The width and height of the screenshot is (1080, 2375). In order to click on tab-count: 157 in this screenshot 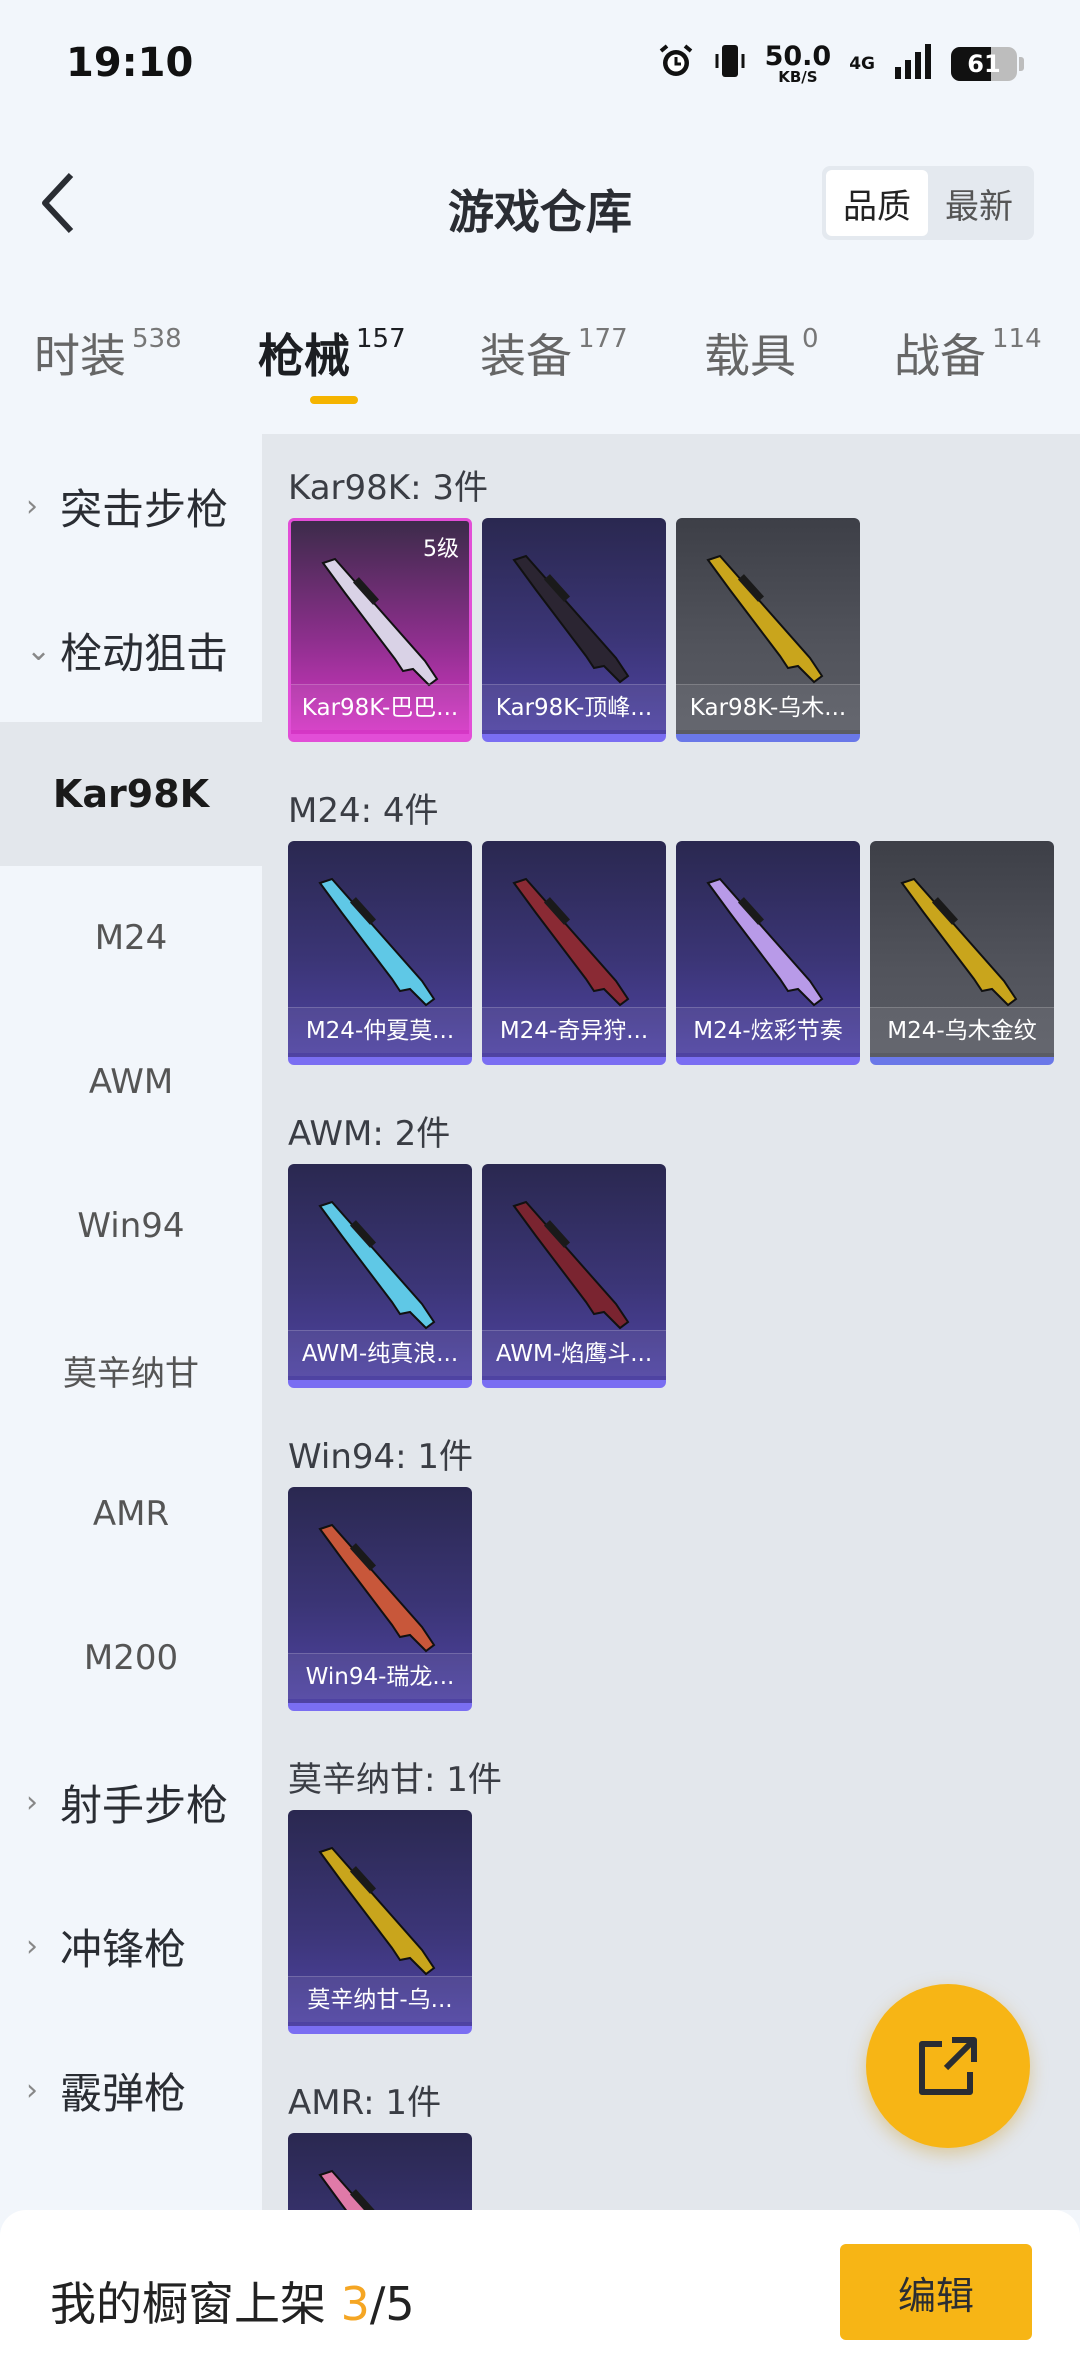, I will do `click(381, 339)`.